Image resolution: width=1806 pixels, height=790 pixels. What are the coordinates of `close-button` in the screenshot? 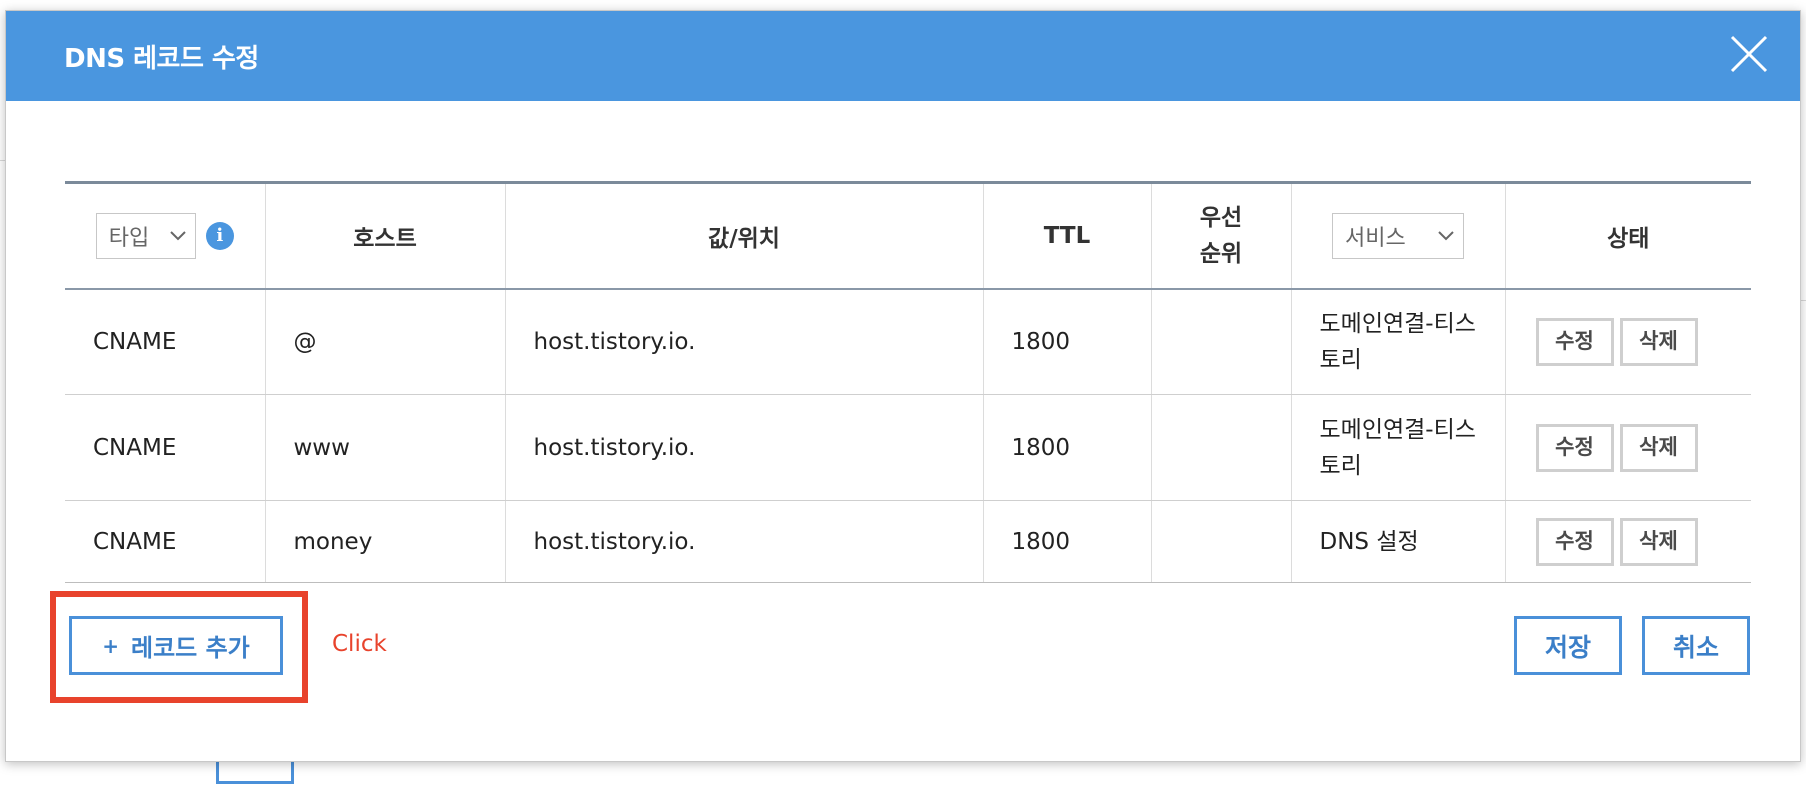 It's located at (1749, 54).